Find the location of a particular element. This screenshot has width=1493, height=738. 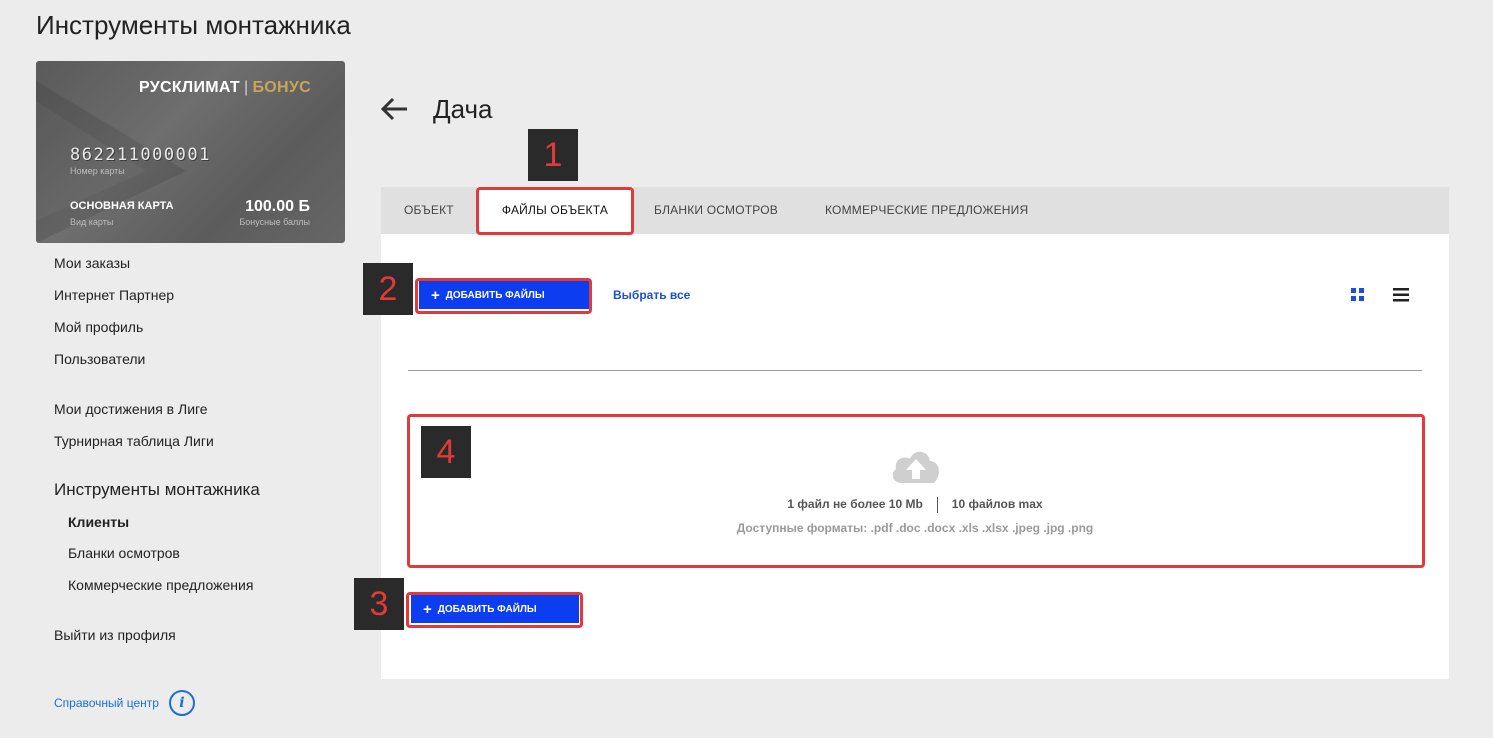

tab-inspection-forms: БЛАНКИ ОСМОТРОВ is located at coordinates (716, 210).